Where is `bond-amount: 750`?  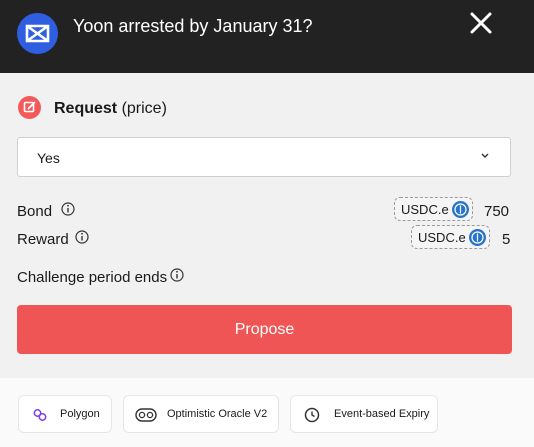 bond-amount: 750 is located at coordinates (497, 211).